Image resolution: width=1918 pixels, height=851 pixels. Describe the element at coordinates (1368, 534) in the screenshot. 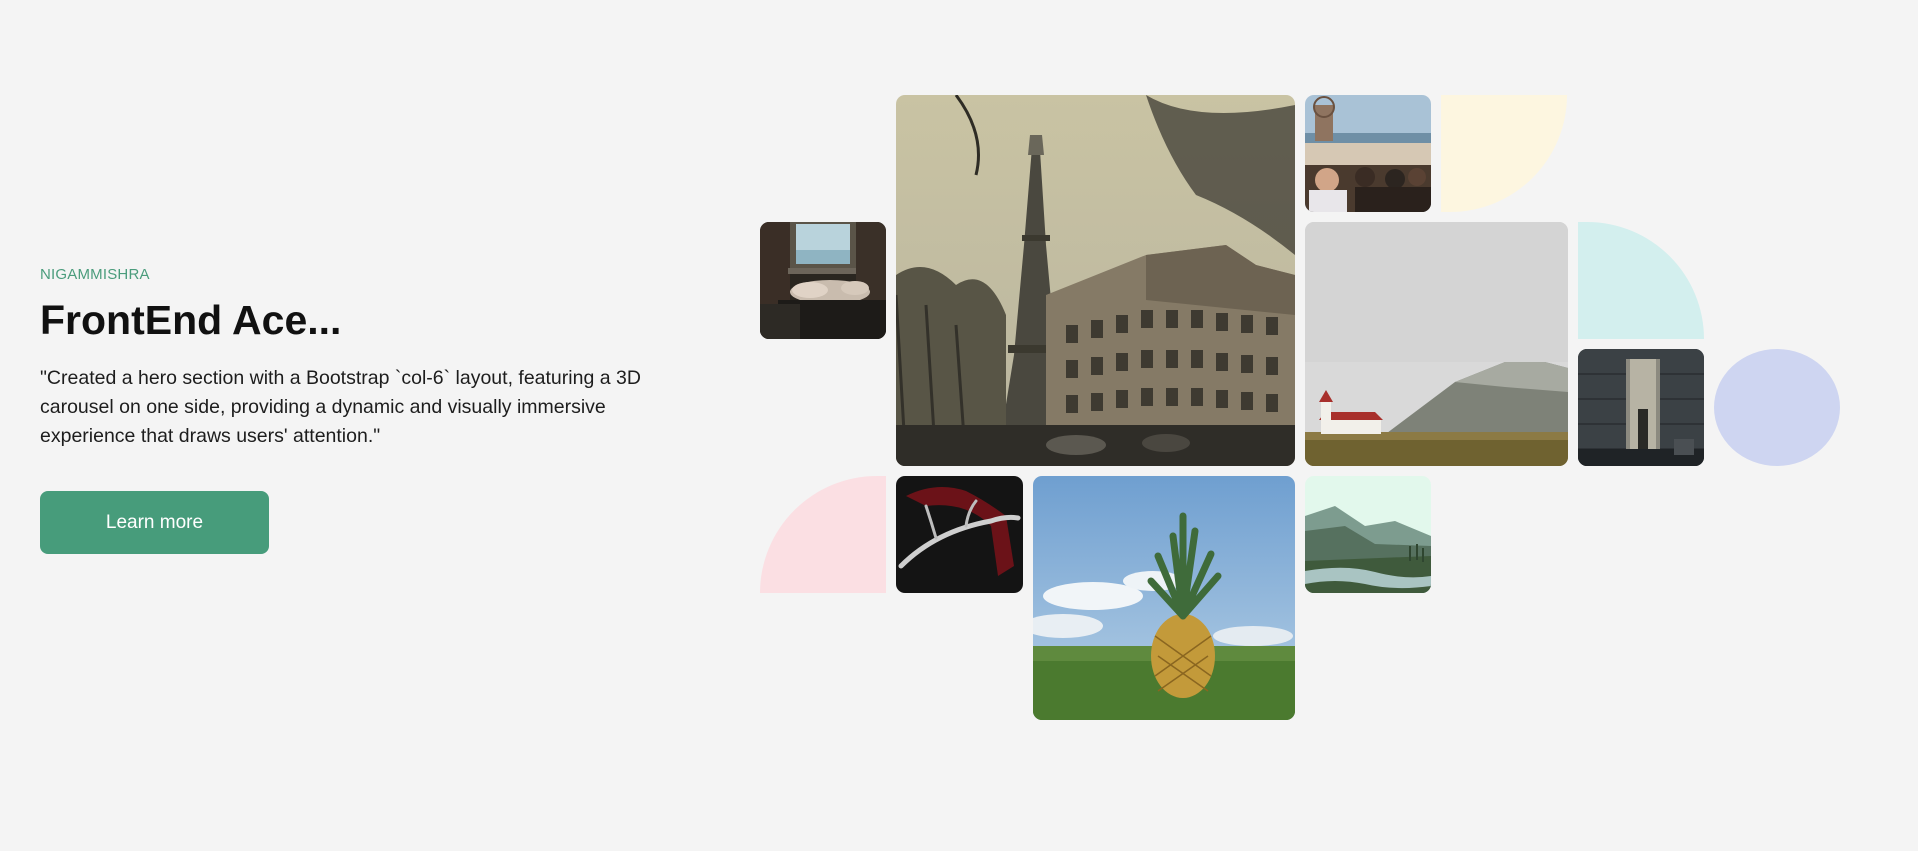

I see `photo-misty-valley-river` at that location.